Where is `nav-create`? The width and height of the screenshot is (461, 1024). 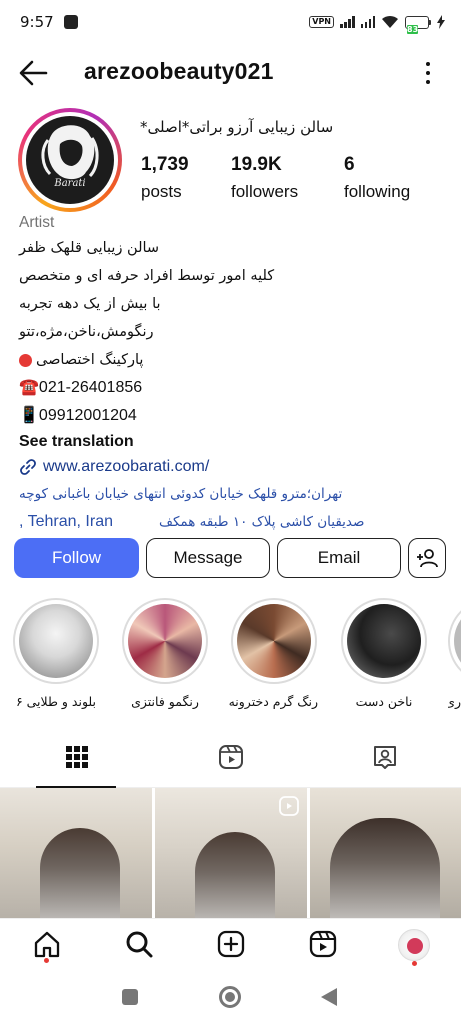 nav-create is located at coordinates (231, 944).